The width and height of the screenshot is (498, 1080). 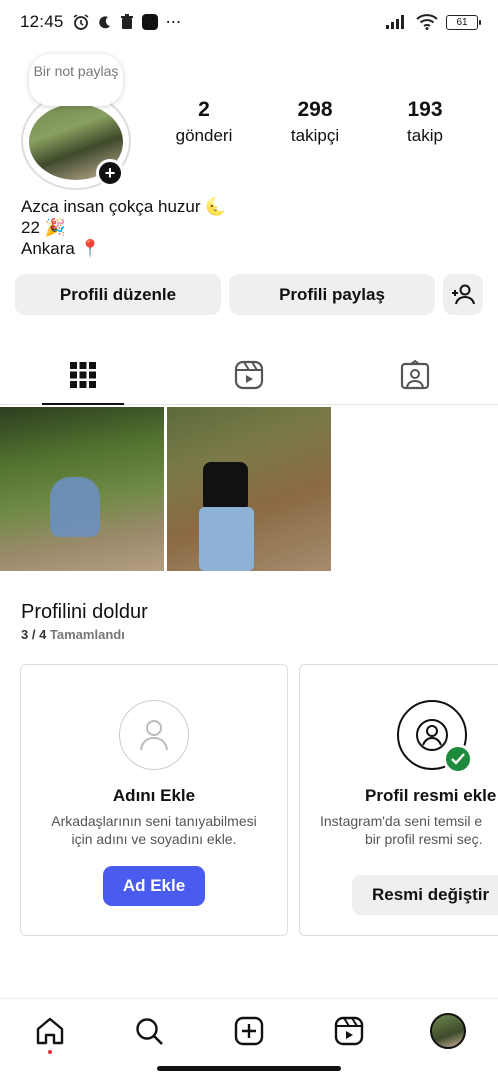 What do you see at coordinates (154, 886) in the screenshot?
I see `add-name-button: Ad Ekle` at bounding box center [154, 886].